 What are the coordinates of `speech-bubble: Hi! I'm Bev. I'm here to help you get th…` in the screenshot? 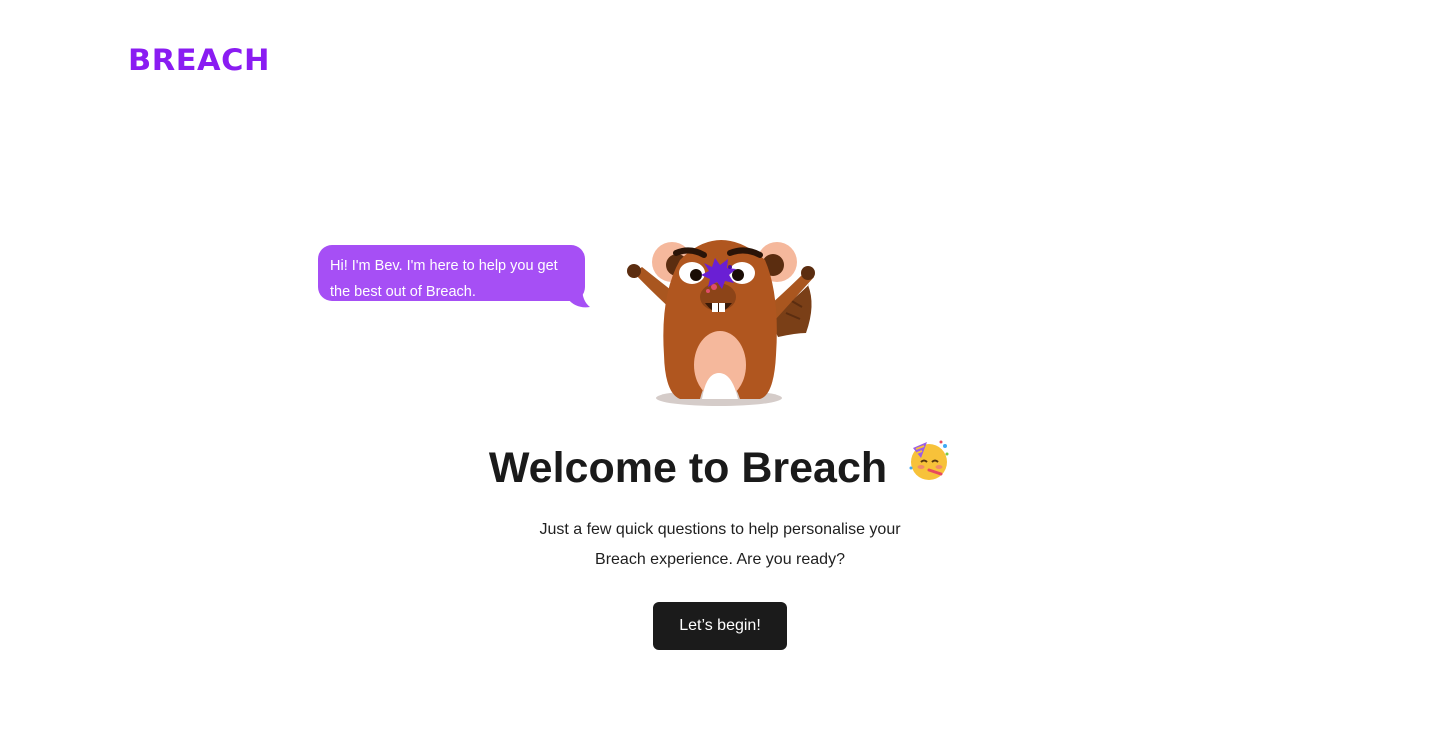 It's located at (451, 273).